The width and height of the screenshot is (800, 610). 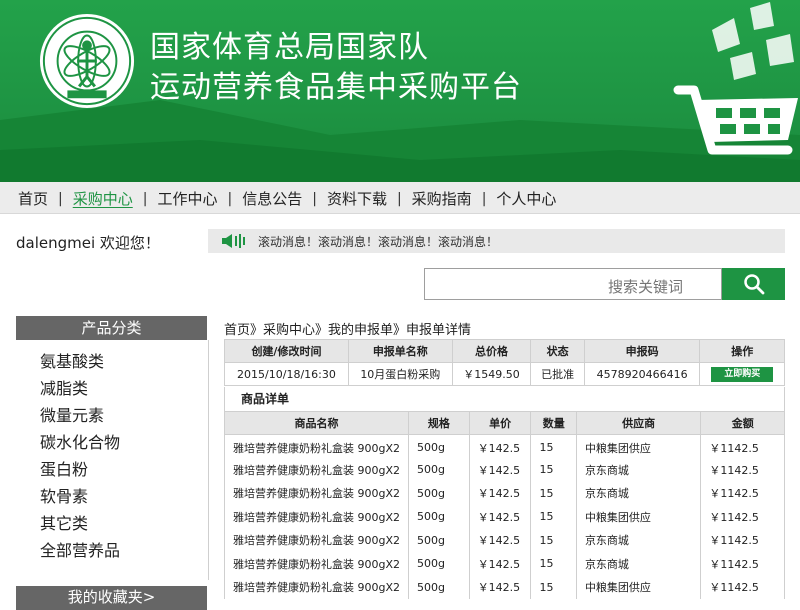 I want to click on buy-now-button: 立即购买, so click(x=742, y=374).